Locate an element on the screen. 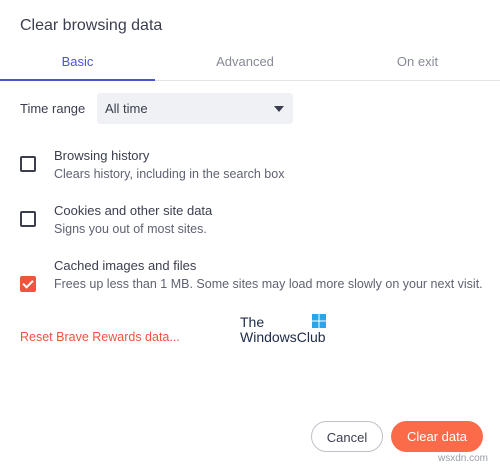  cookies-checkbox is located at coordinates (28, 219).